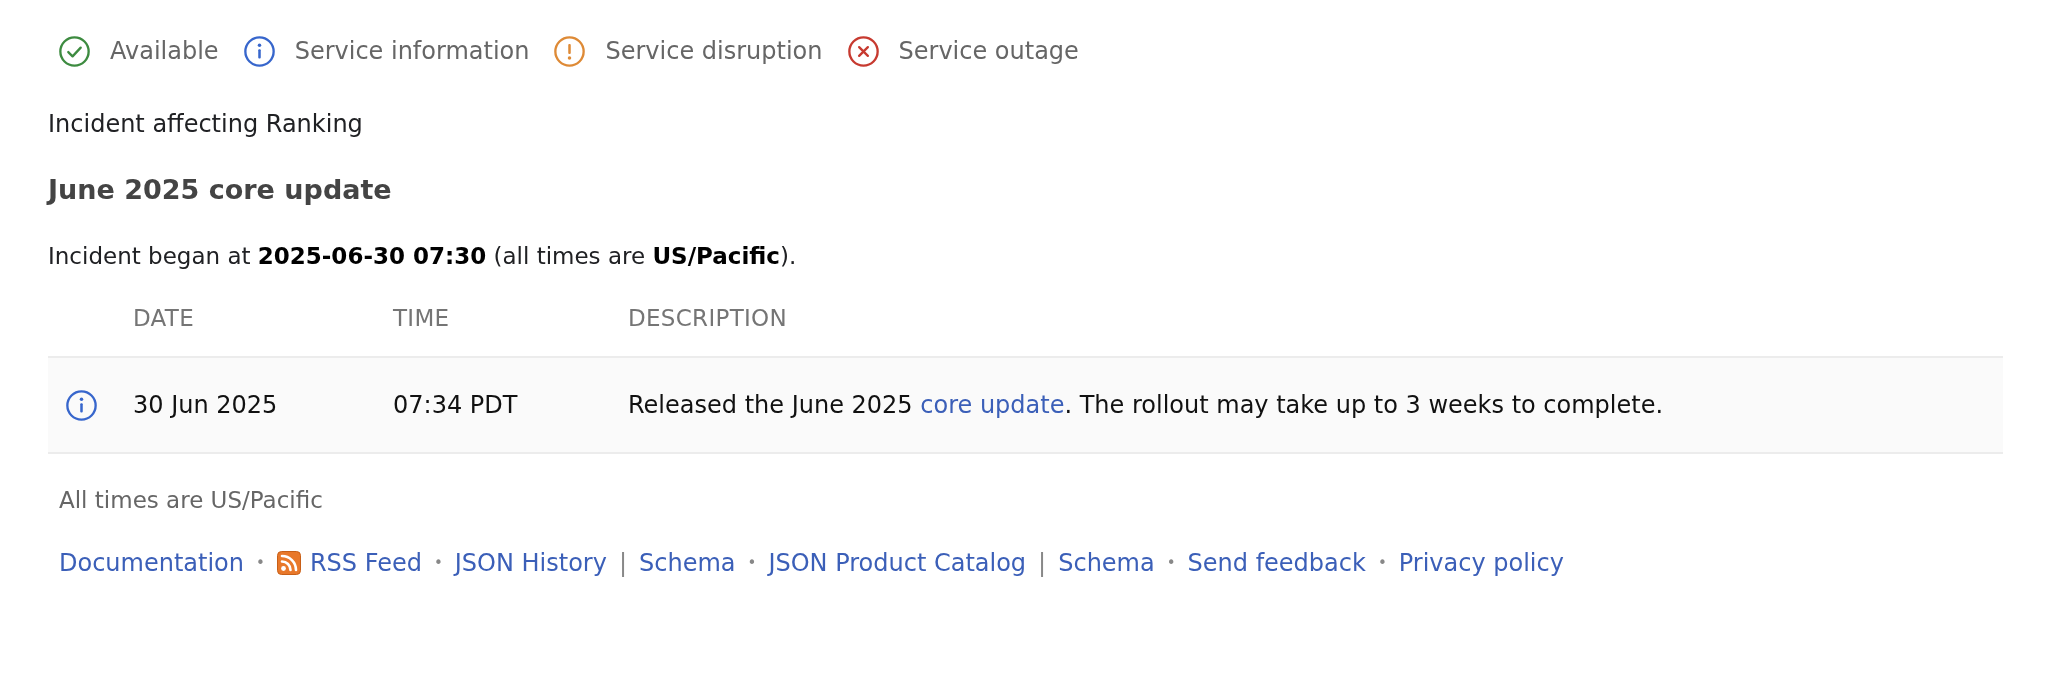 This screenshot has height=690, width=2048. What do you see at coordinates (1481, 563) in the screenshot?
I see `footer-link: Privacy policy` at bounding box center [1481, 563].